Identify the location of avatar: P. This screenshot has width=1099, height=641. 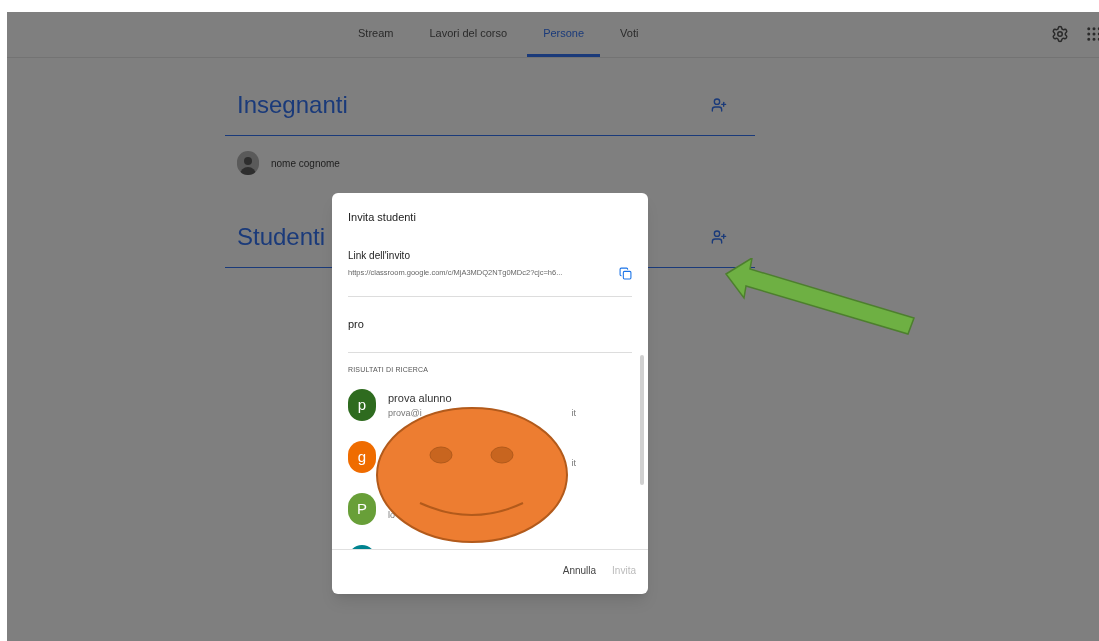
(362, 509).